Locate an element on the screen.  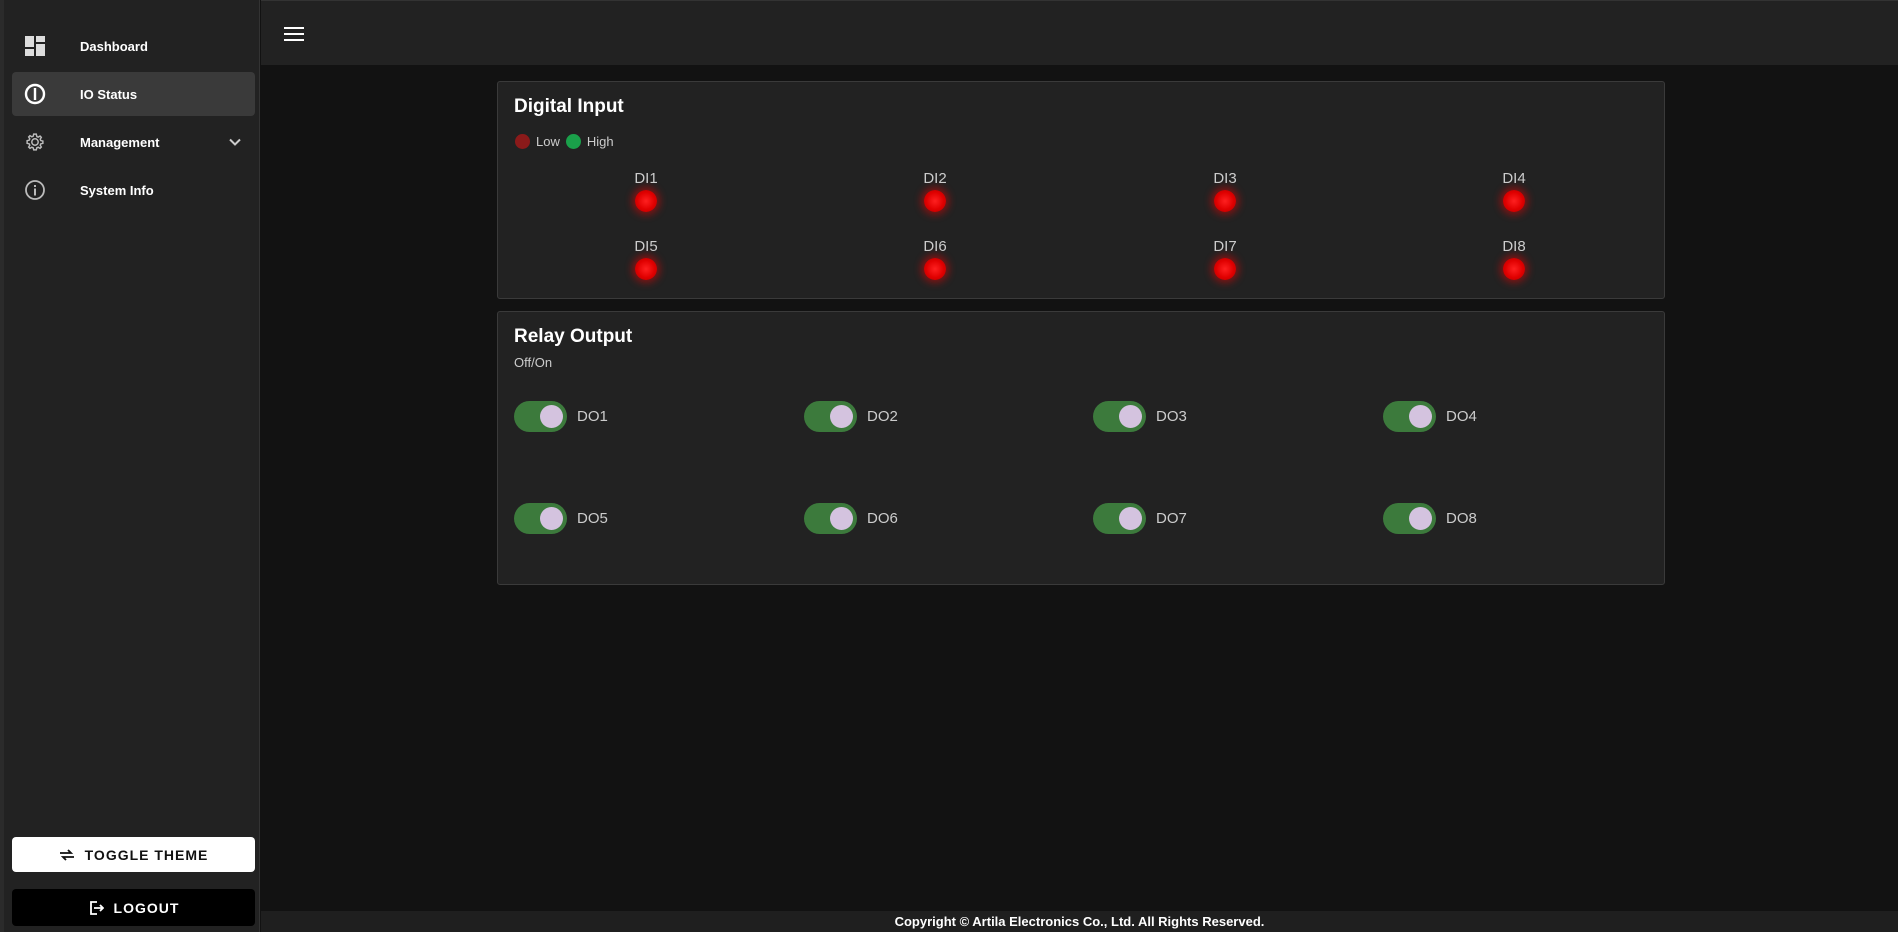
digital-input-indicator: DI3 is located at coordinates (1225, 191).